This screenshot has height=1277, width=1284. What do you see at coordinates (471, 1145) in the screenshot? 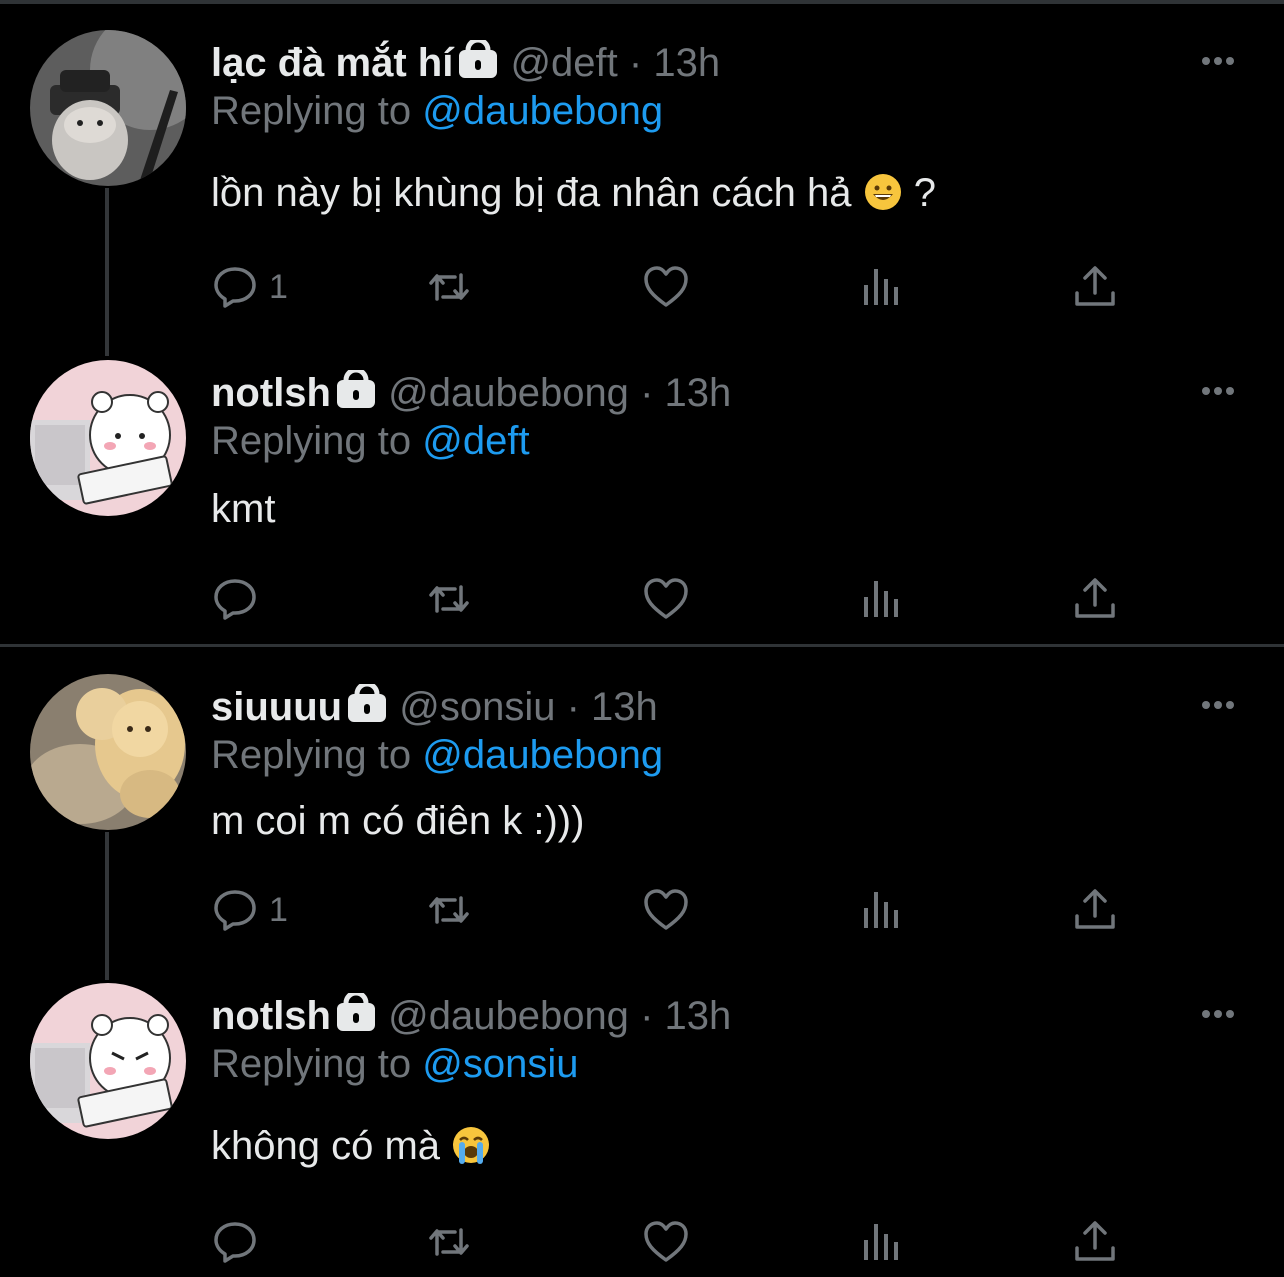
I see `loudly-crying-face-emoji` at bounding box center [471, 1145].